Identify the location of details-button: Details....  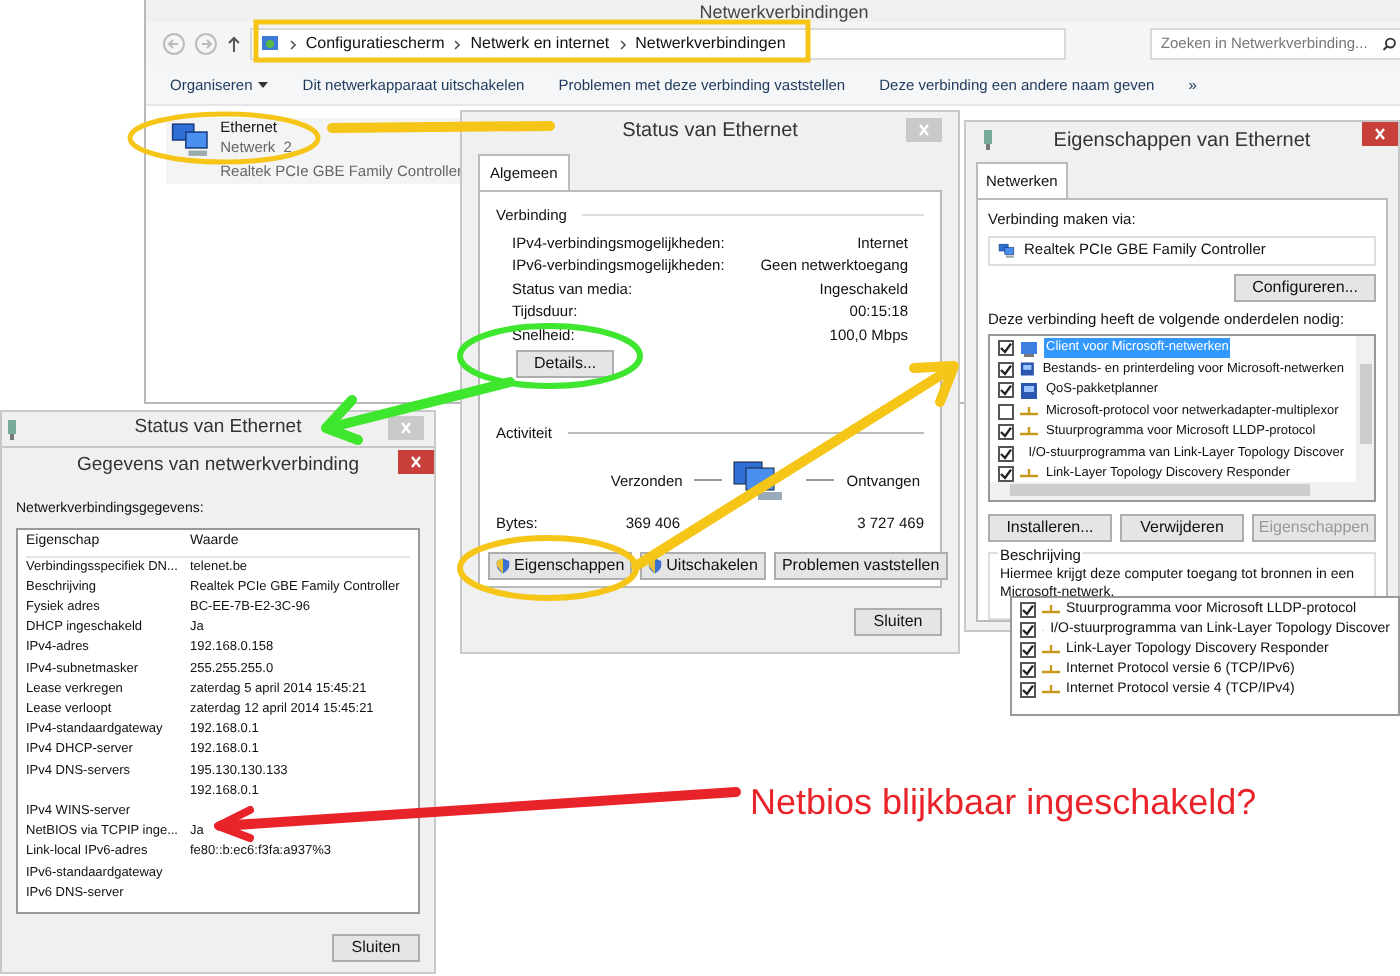
(565, 364).